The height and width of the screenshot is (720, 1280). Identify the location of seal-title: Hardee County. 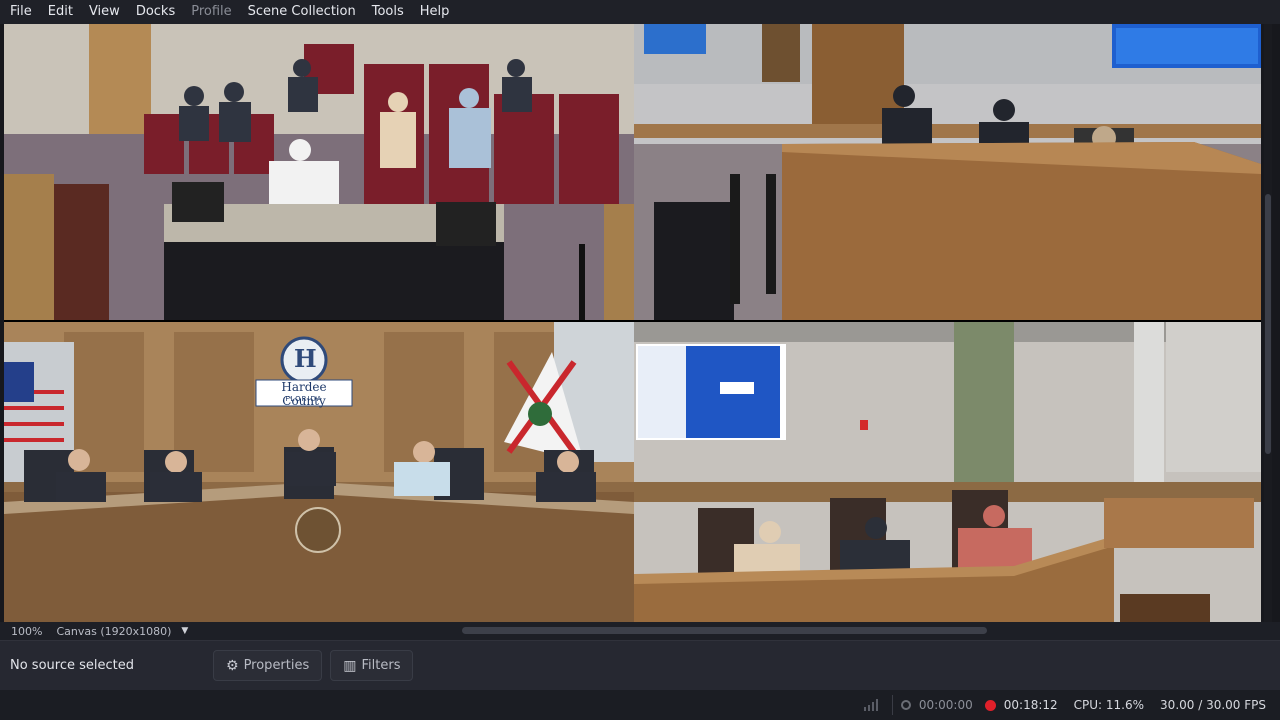
(304, 394).